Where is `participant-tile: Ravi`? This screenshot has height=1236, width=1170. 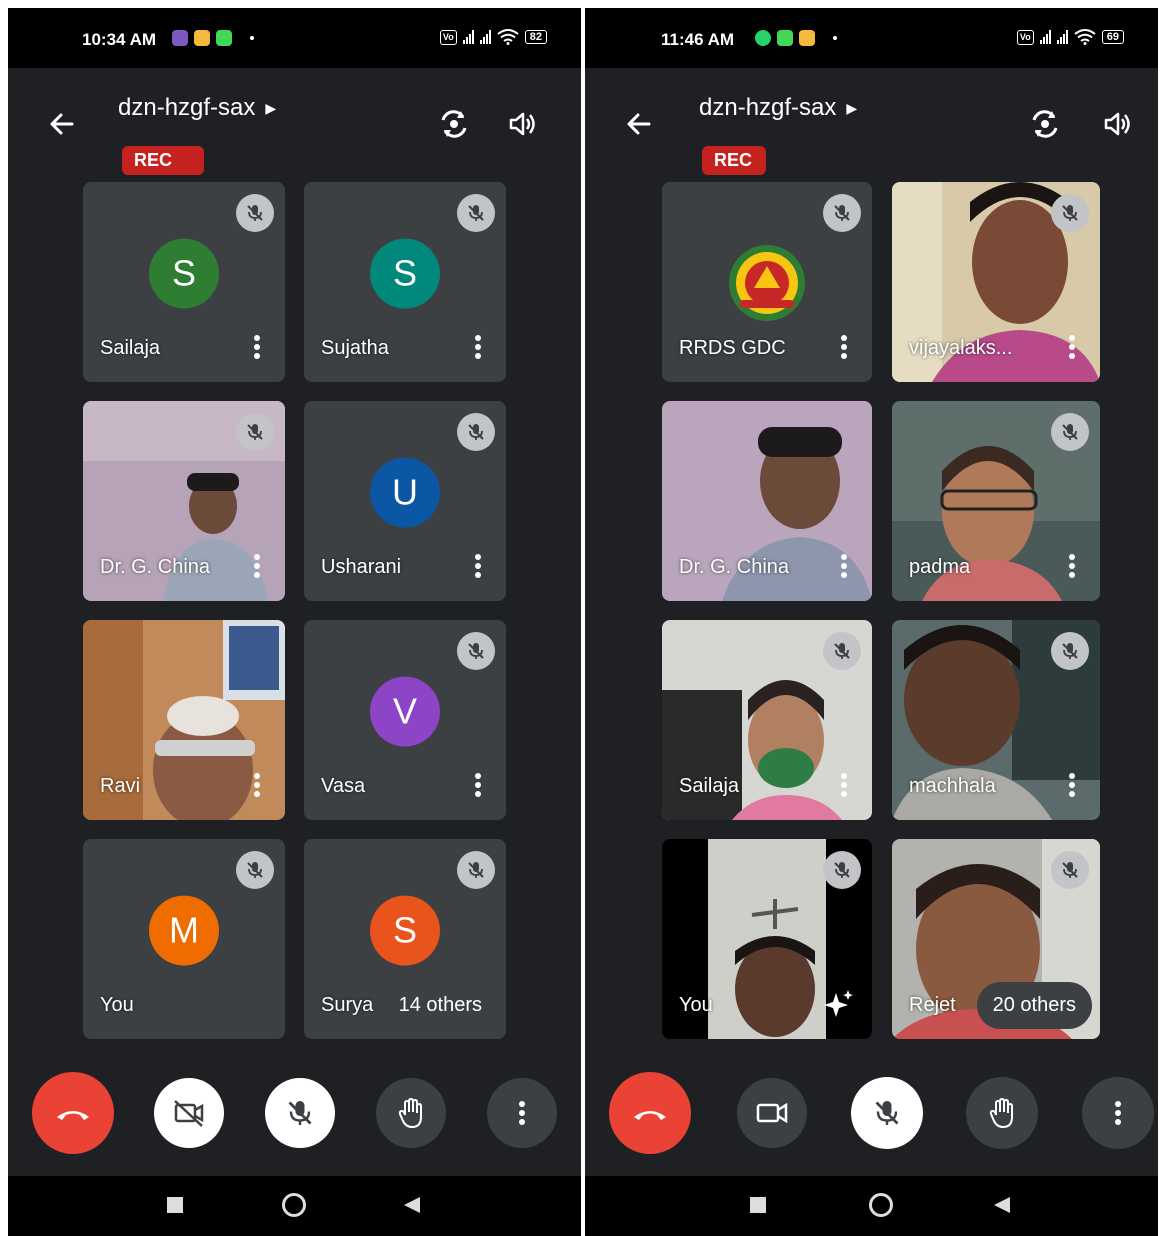
participant-tile: Ravi is located at coordinates (184, 720).